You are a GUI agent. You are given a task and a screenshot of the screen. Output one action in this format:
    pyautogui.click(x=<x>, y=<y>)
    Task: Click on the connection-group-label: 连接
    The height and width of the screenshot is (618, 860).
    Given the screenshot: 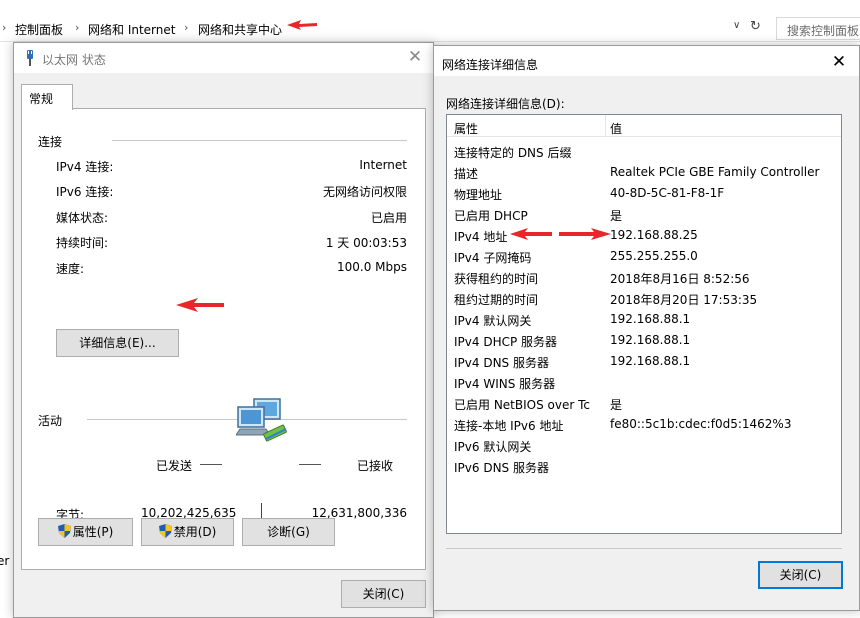 What is the action you would take?
    pyautogui.click(x=50, y=142)
    